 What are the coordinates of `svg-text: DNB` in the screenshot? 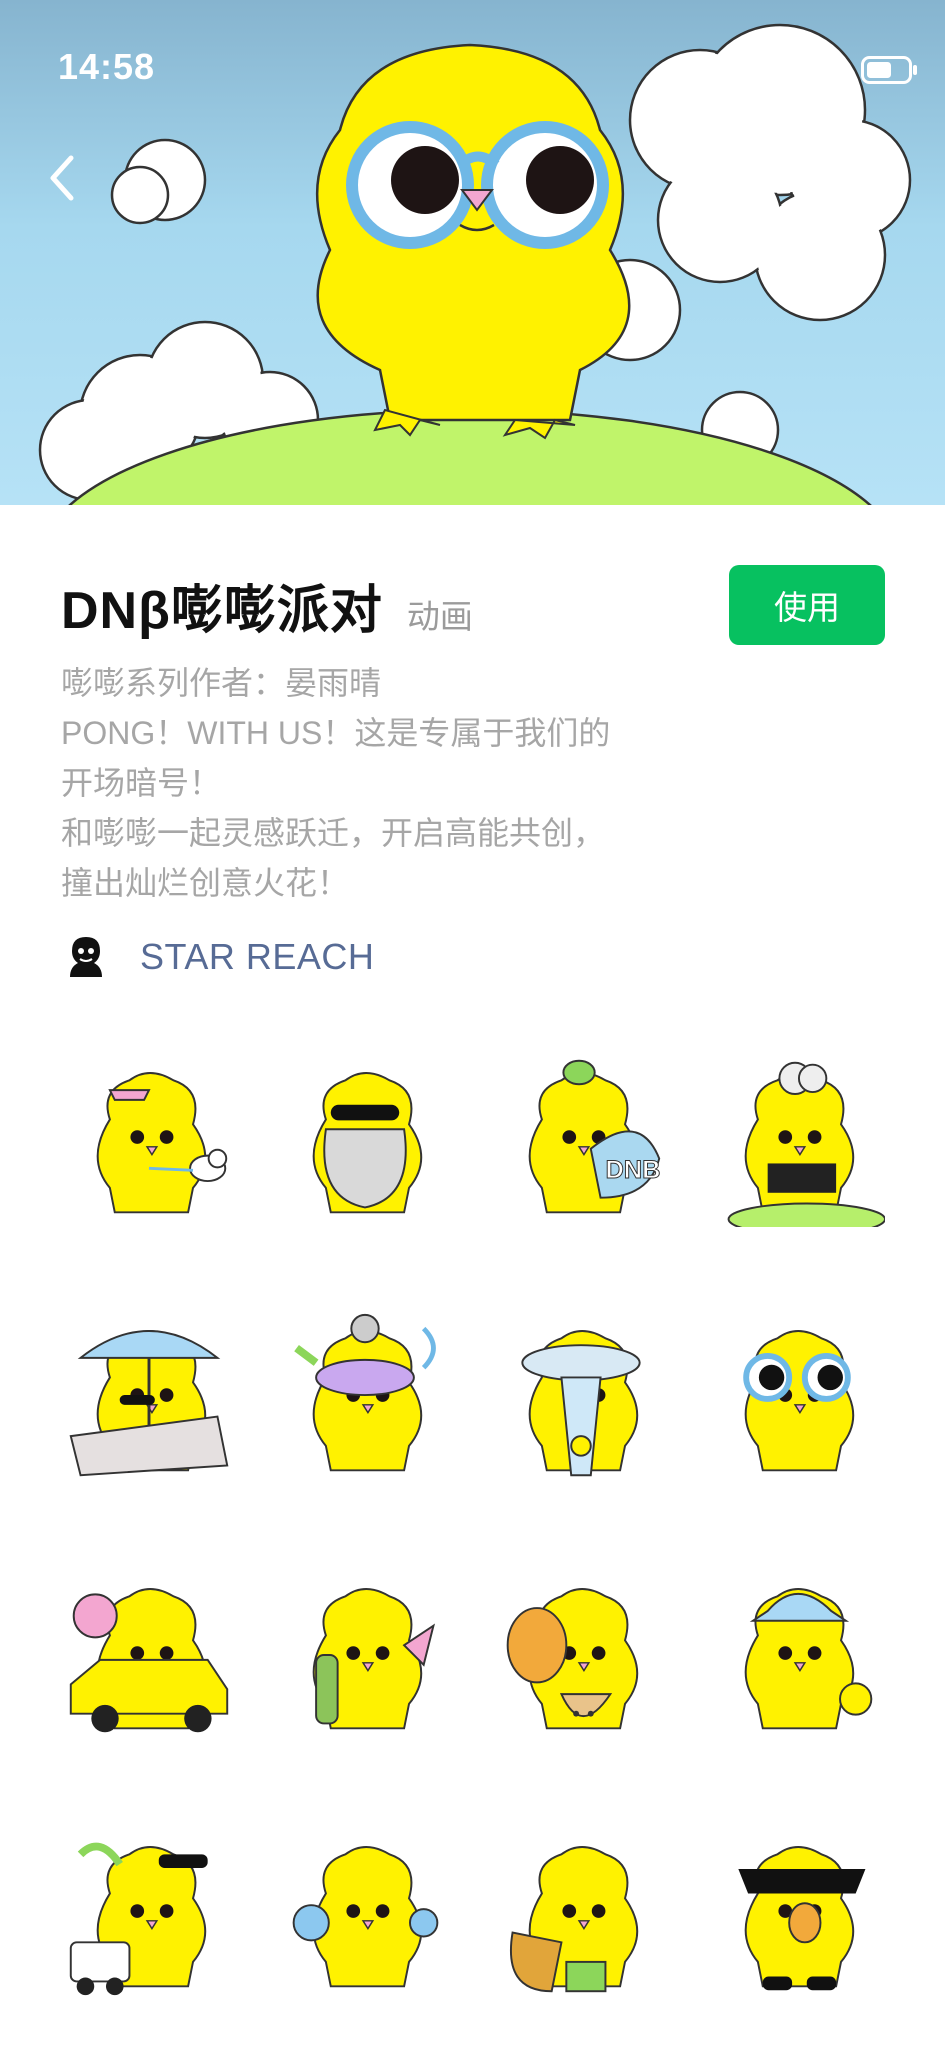 It's located at (632, 1170).